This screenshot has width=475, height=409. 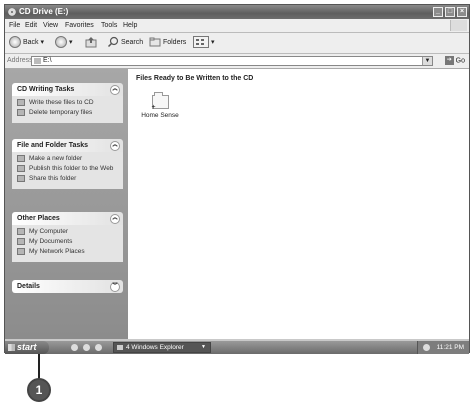 I want to click on go-label: Go, so click(x=460, y=61).